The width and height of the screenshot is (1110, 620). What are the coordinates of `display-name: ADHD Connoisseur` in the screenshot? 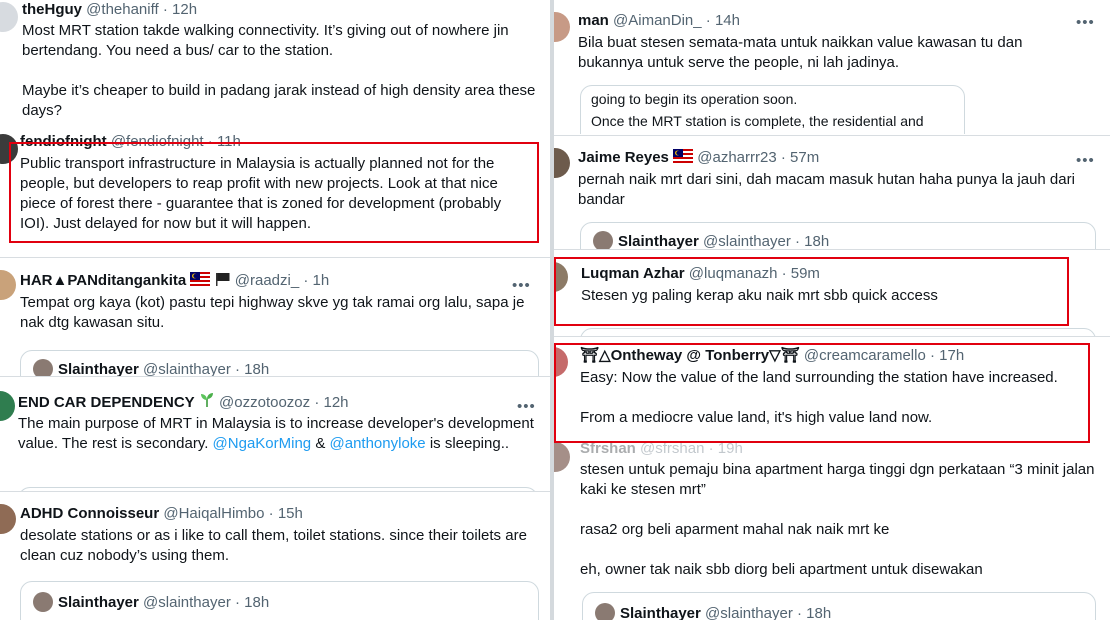 It's located at (89, 513).